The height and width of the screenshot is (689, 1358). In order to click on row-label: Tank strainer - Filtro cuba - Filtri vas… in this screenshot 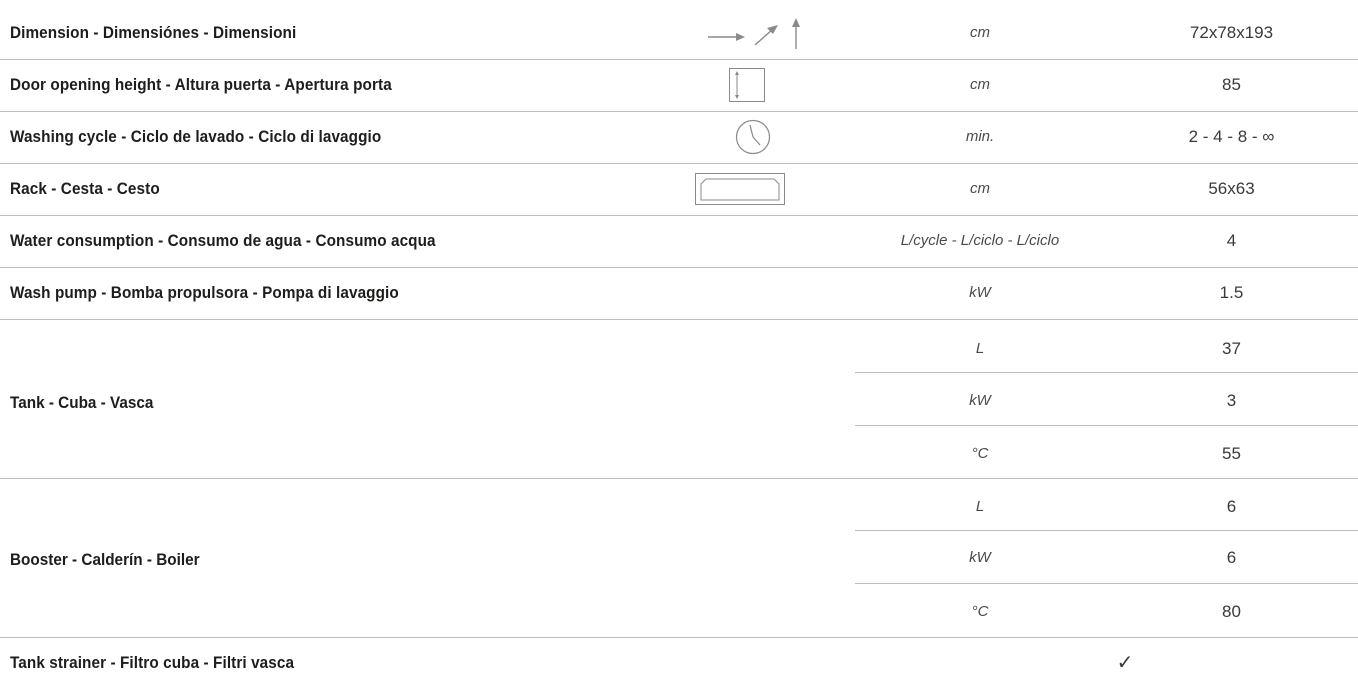, I will do `click(152, 662)`.